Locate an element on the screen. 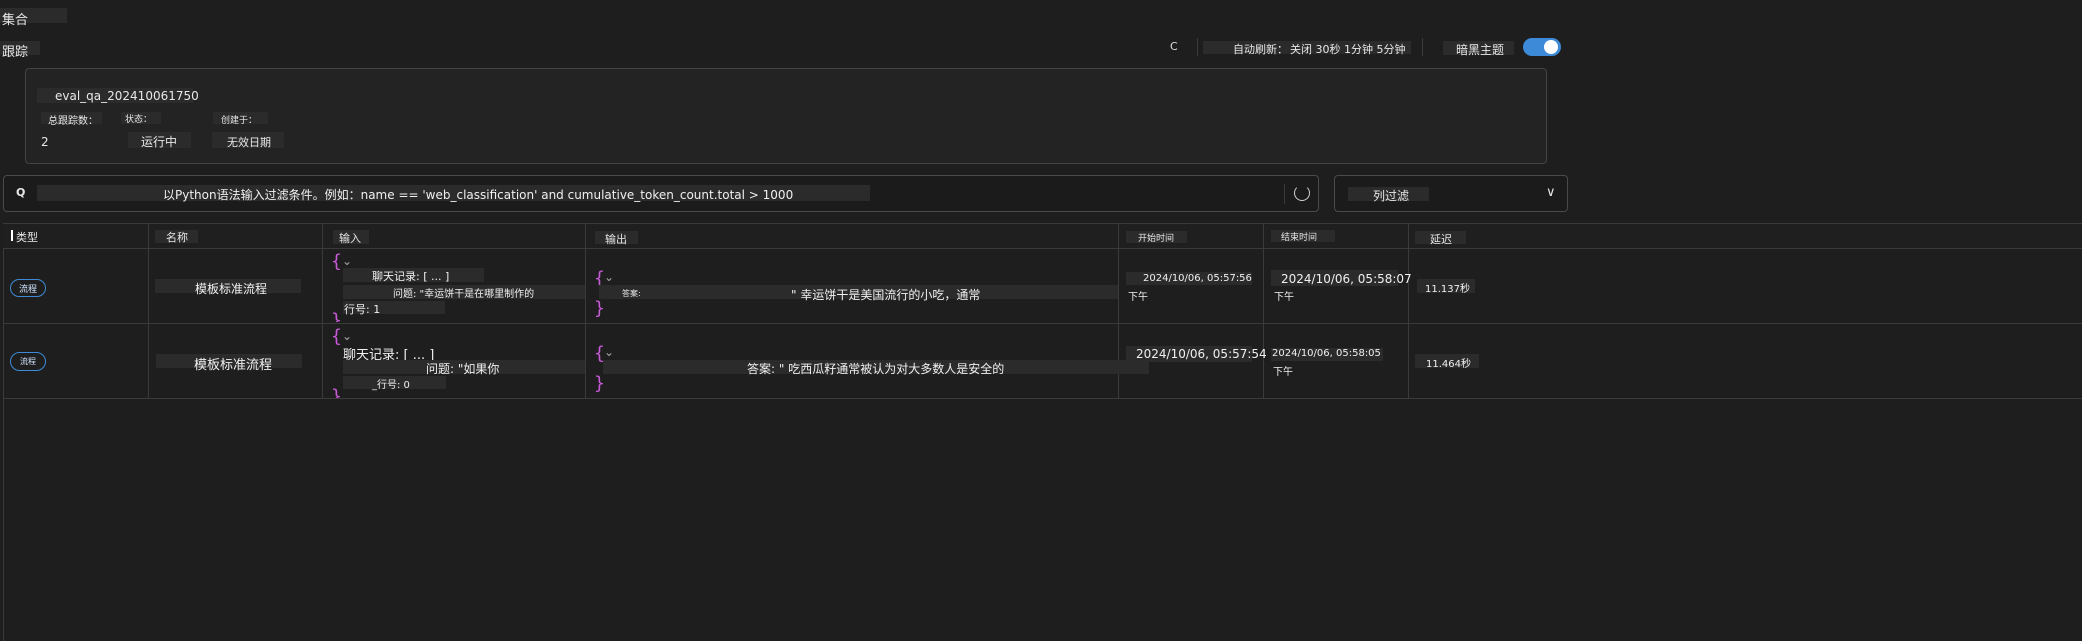 The height and width of the screenshot is (641, 2082). start-time: 2024/10/06, 05:57:54 is located at coordinates (1201, 354).